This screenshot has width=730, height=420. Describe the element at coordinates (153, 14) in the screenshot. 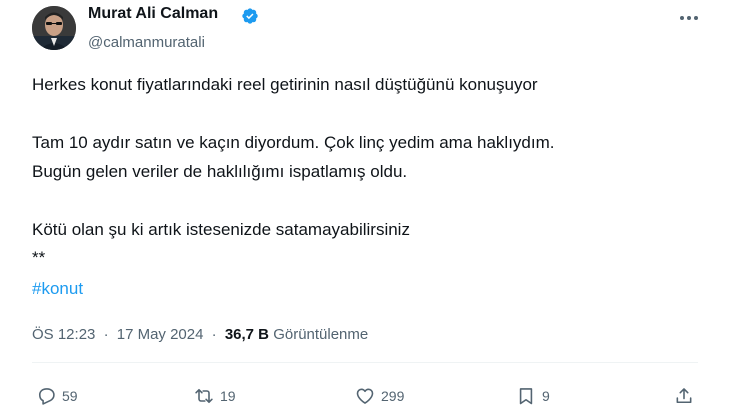

I see `author-name: Murat Ali Calman` at that location.